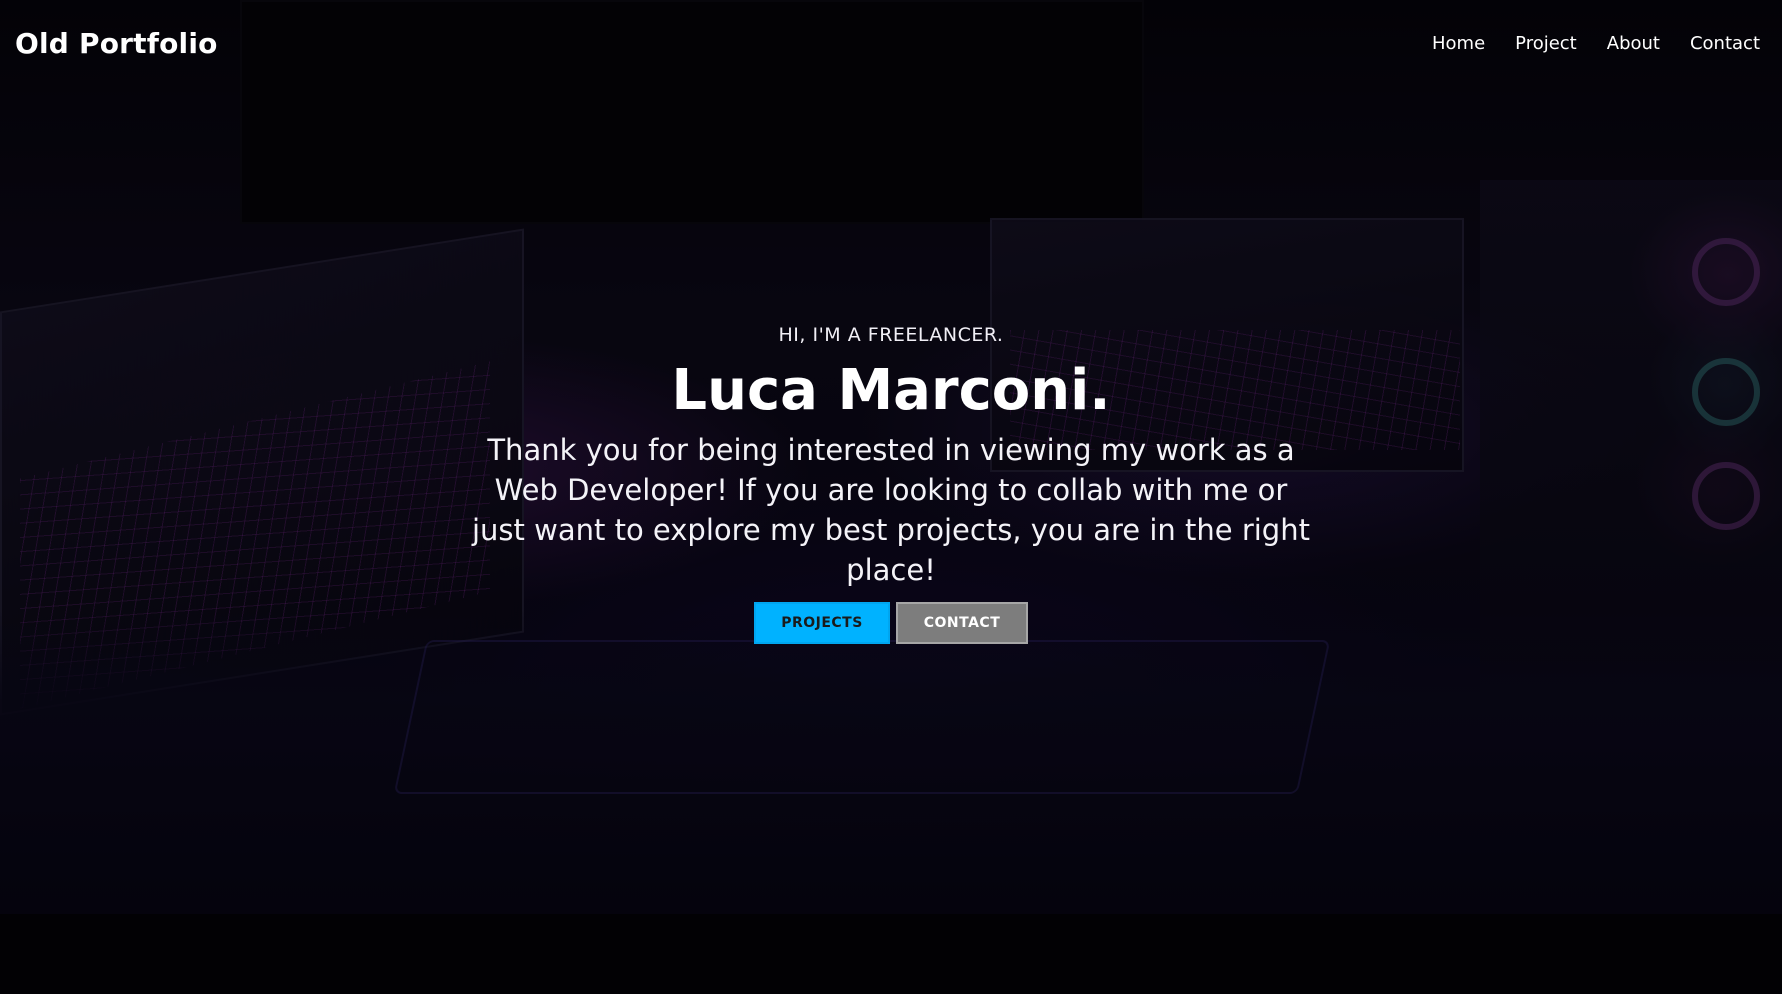  Describe the element at coordinates (891, 954) in the screenshot. I see `page-bottom-band` at that location.